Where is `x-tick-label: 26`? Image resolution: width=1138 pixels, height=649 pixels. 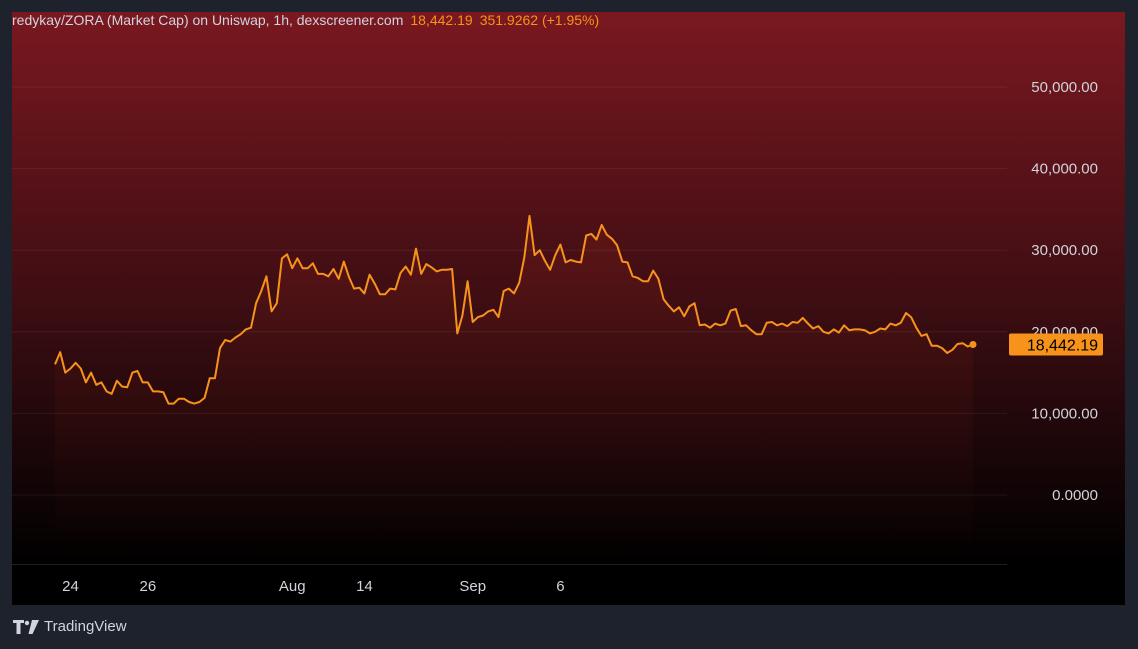 x-tick-label: 26 is located at coordinates (147, 586).